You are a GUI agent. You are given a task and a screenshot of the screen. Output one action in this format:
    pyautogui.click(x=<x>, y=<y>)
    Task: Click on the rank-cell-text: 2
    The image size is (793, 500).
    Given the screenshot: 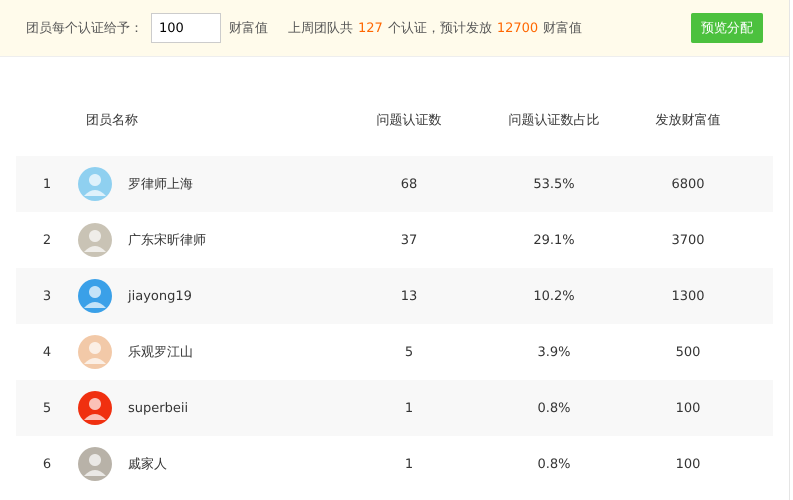 What is the action you would take?
    pyautogui.click(x=47, y=240)
    